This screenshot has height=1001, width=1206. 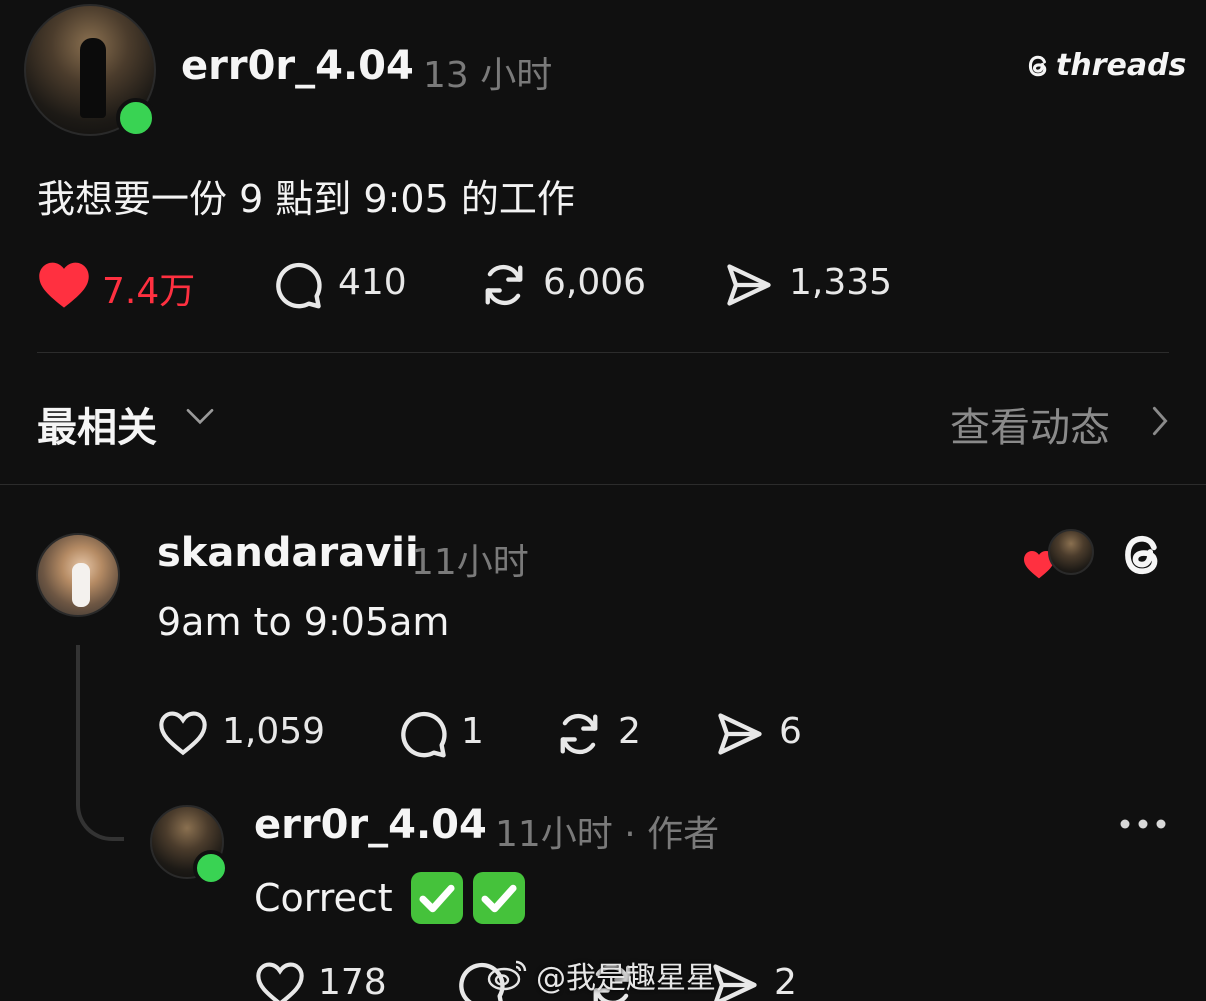 I want to click on threads-logo: threads, so click(x=1105, y=65).